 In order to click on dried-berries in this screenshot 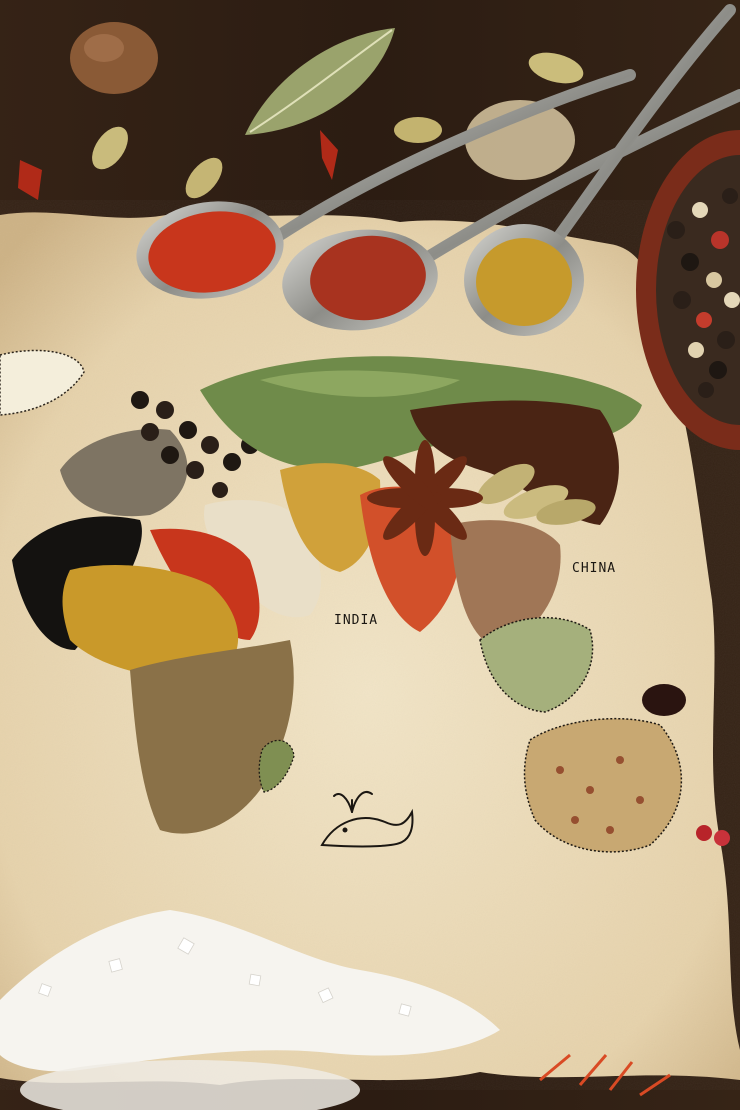, I will do `click(664, 700)`.